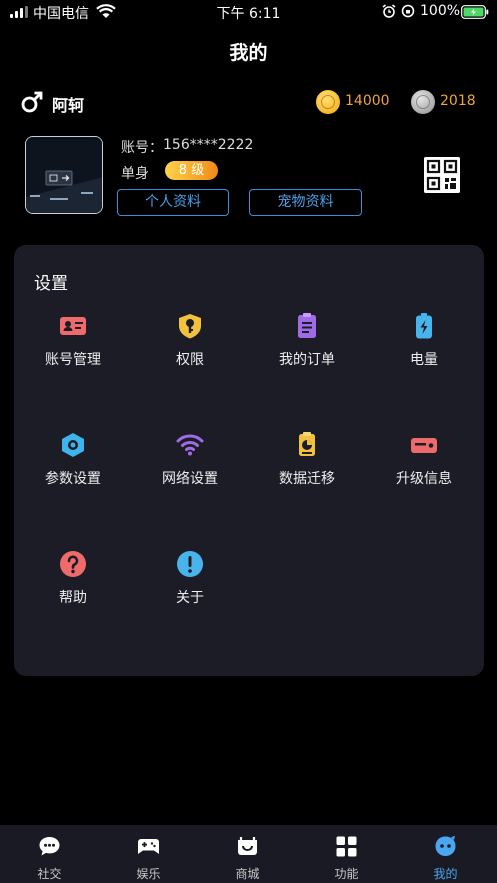 This screenshot has height=883, width=497. Describe the element at coordinates (346, 874) in the screenshot. I see `tab-label: 功能` at that location.